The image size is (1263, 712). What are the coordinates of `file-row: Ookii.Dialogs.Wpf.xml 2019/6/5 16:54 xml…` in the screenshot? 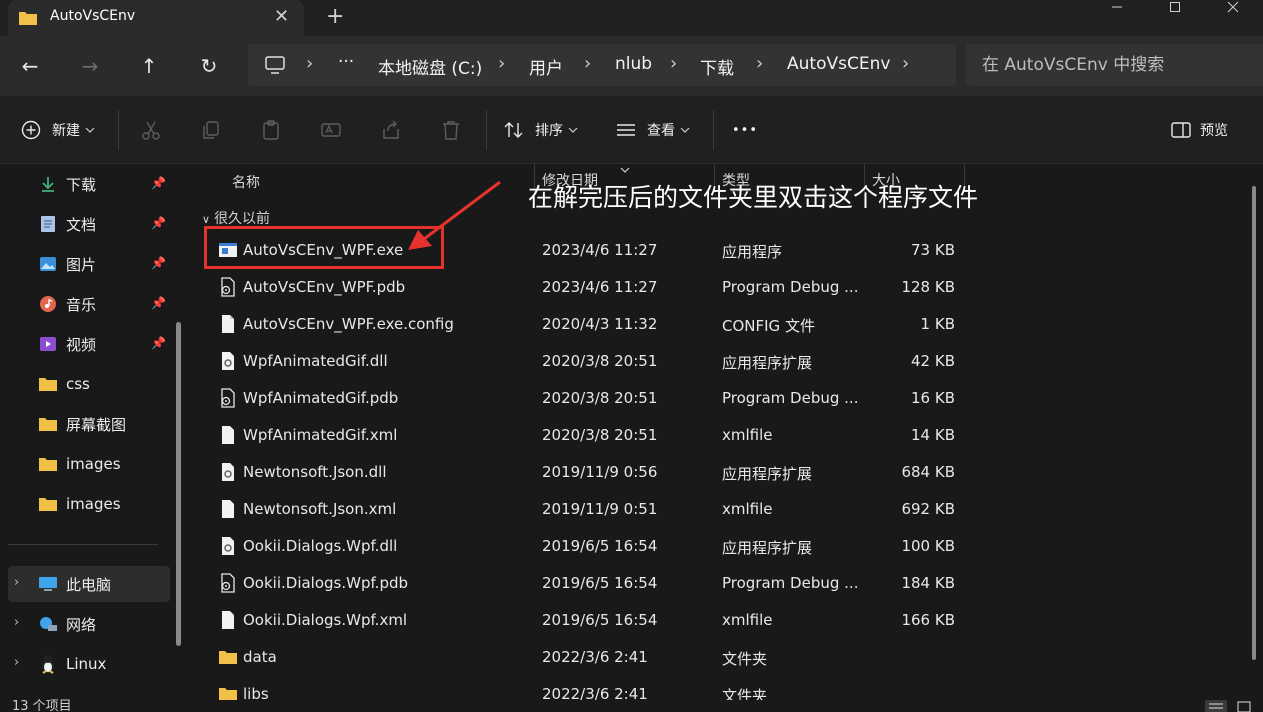 It's located at (588, 620).